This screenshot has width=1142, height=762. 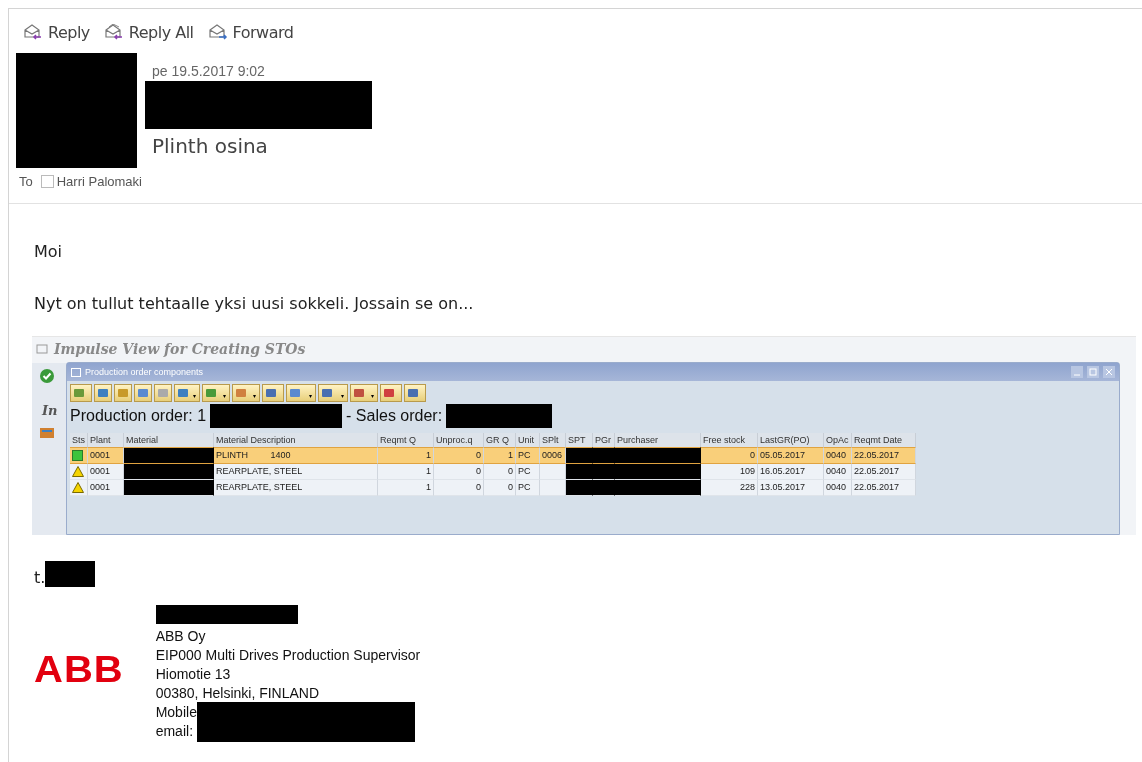 What do you see at coordinates (148, 32) in the screenshot?
I see `toolbar-button: Reply All` at bounding box center [148, 32].